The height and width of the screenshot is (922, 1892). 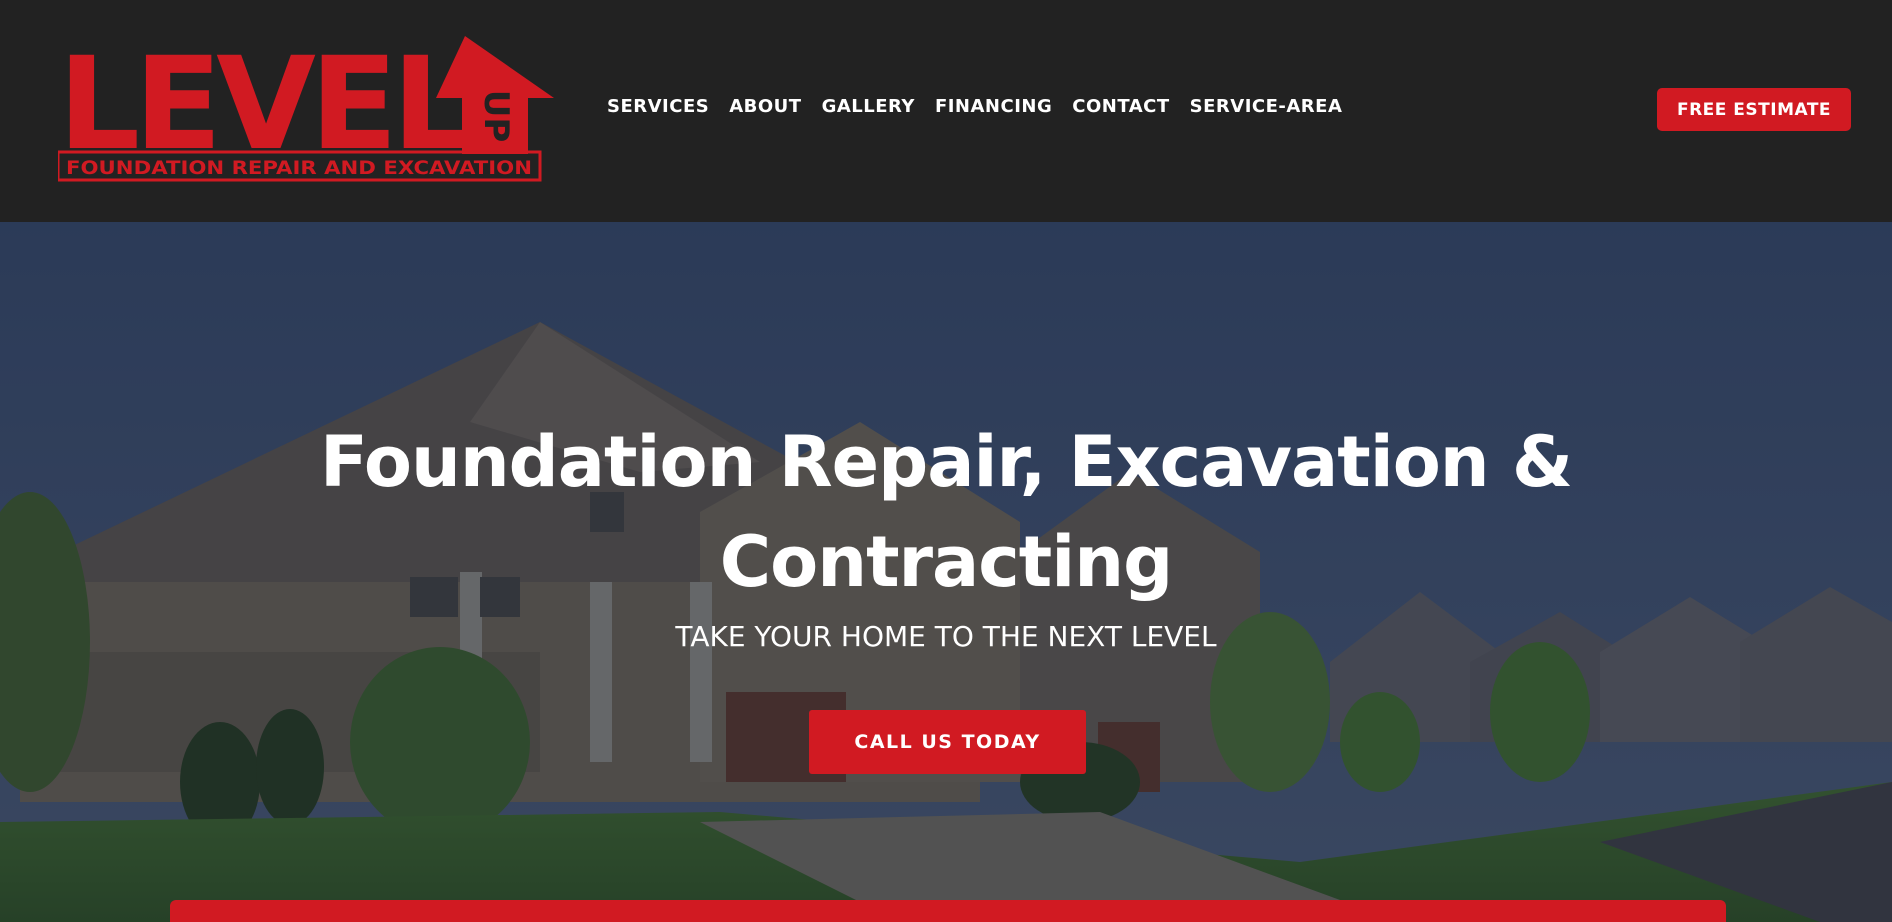 I want to click on logo-up: UP, so click(x=496, y=116).